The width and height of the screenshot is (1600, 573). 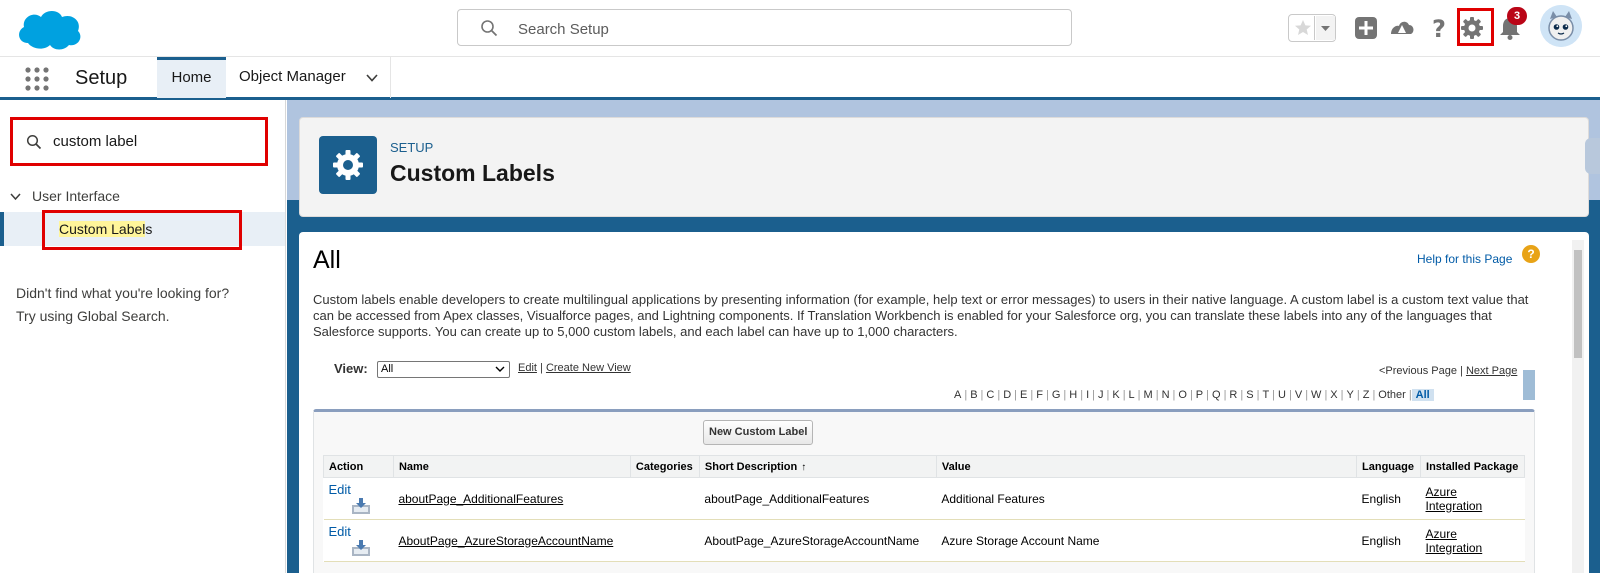 What do you see at coordinates (1350, 395) in the screenshot?
I see `alpha-filter-y: Y` at bounding box center [1350, 395].